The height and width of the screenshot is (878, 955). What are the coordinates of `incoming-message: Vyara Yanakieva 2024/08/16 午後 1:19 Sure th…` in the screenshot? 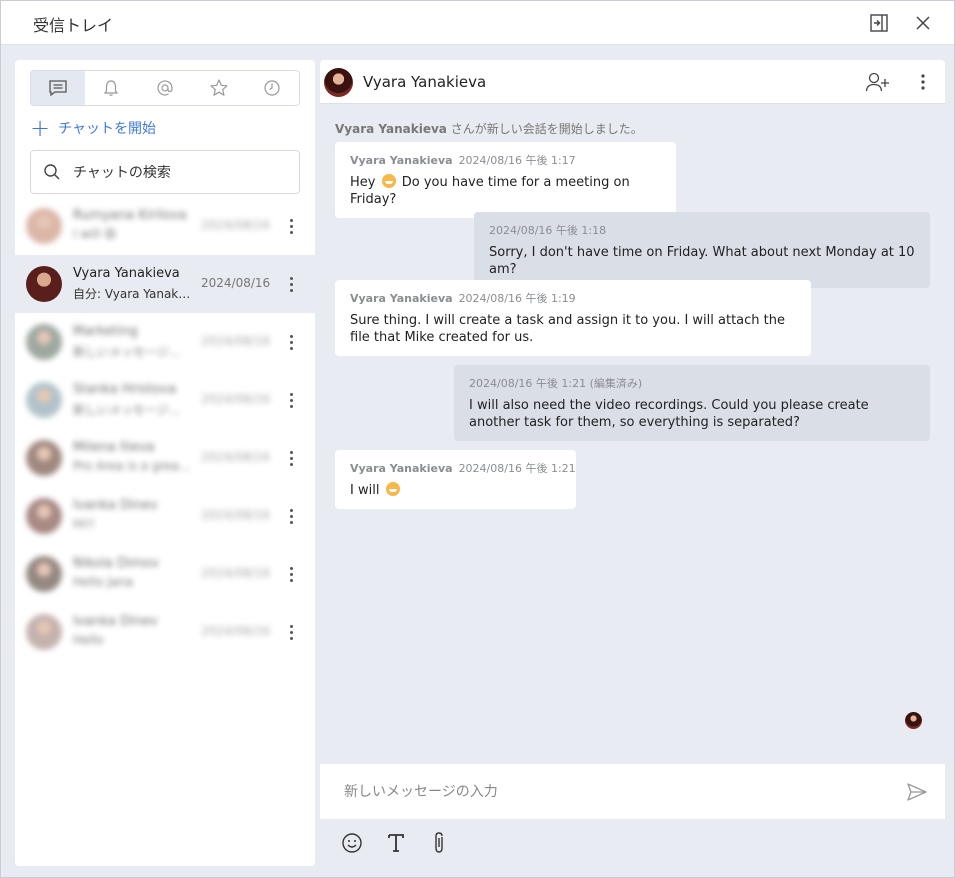 It's located at (573, 318).